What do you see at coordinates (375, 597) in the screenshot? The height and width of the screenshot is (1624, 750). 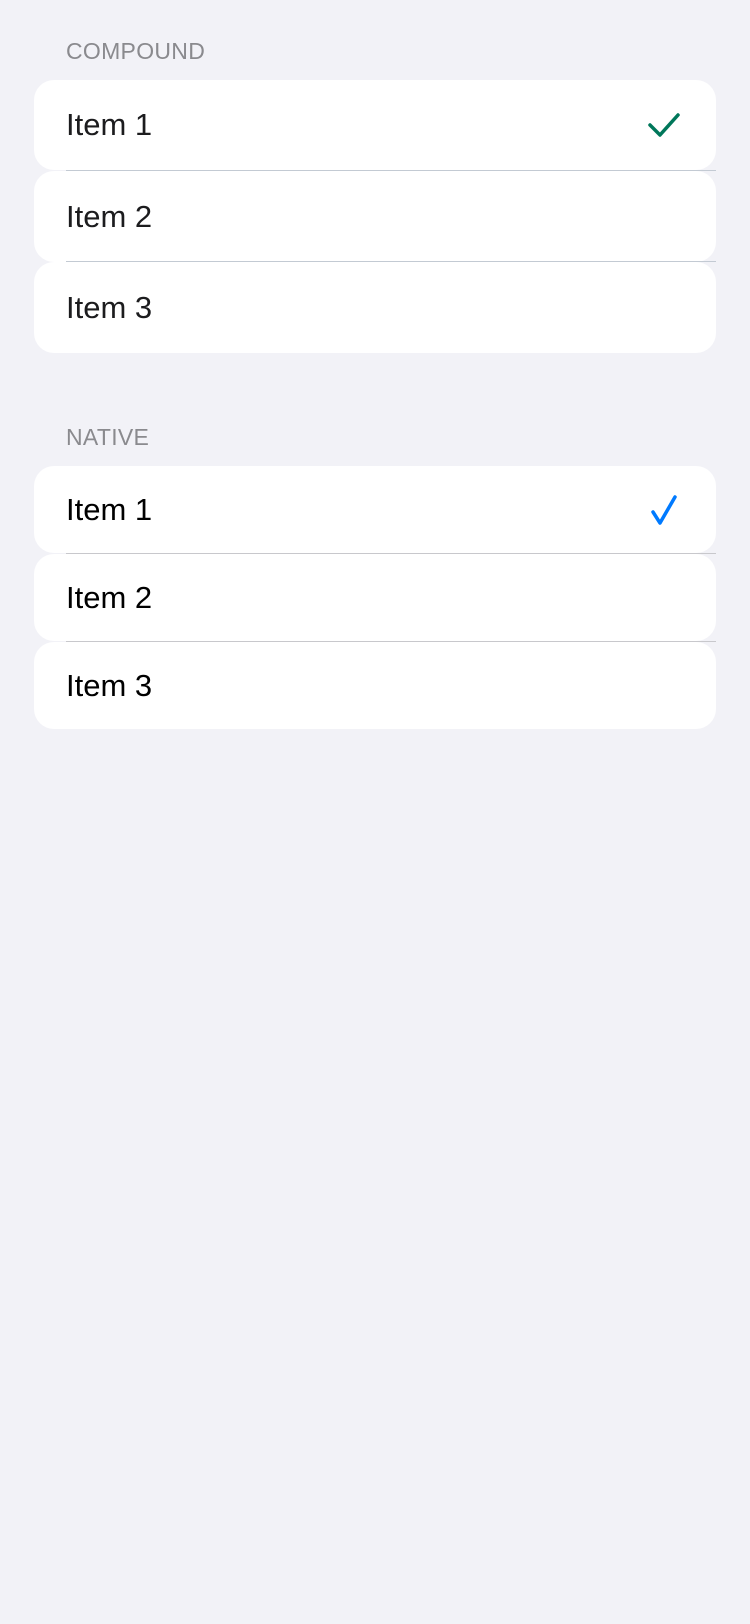 I see `native-item-2: Item 2` at bounding box center [375, 597].